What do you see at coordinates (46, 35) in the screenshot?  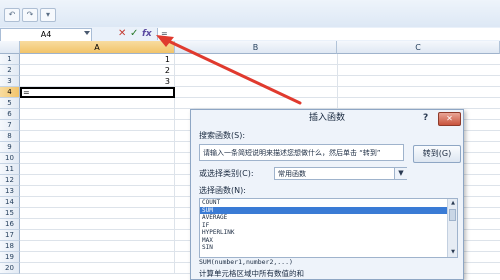 I see `name-box: A4` at bounding box center [46, 35].